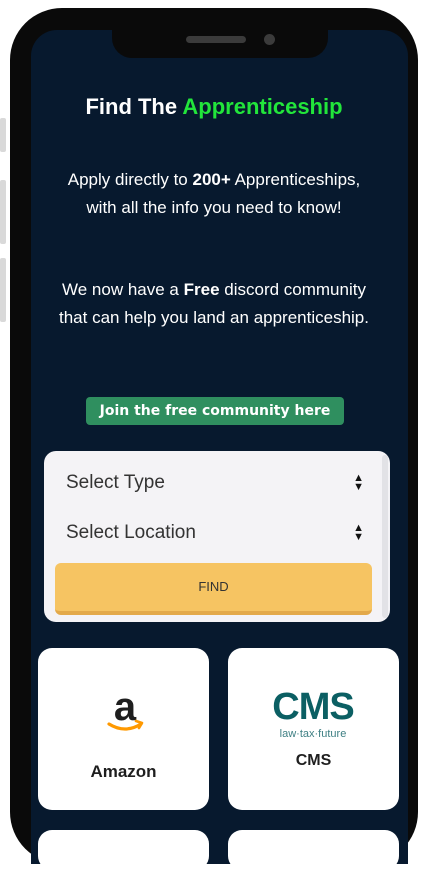 This screenshot has height=870, width=428. I want to click on cms-tagline: law·tax·future, so click(313, 734).